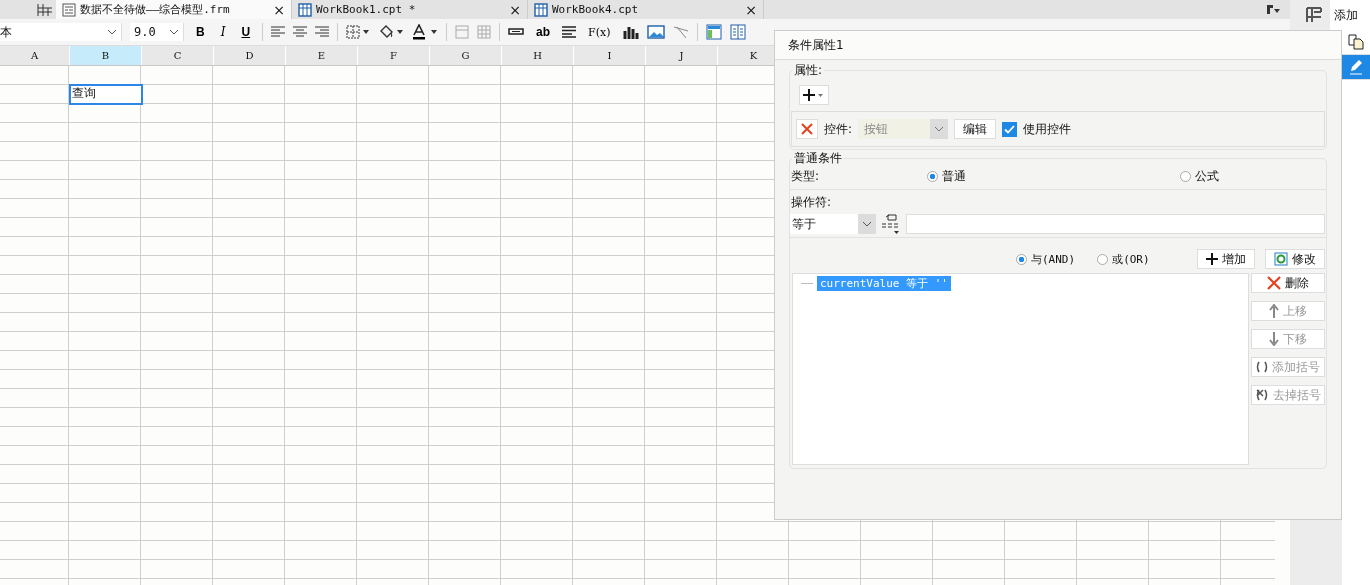  I want to click on radio-label: 普通, so click(954, 176).